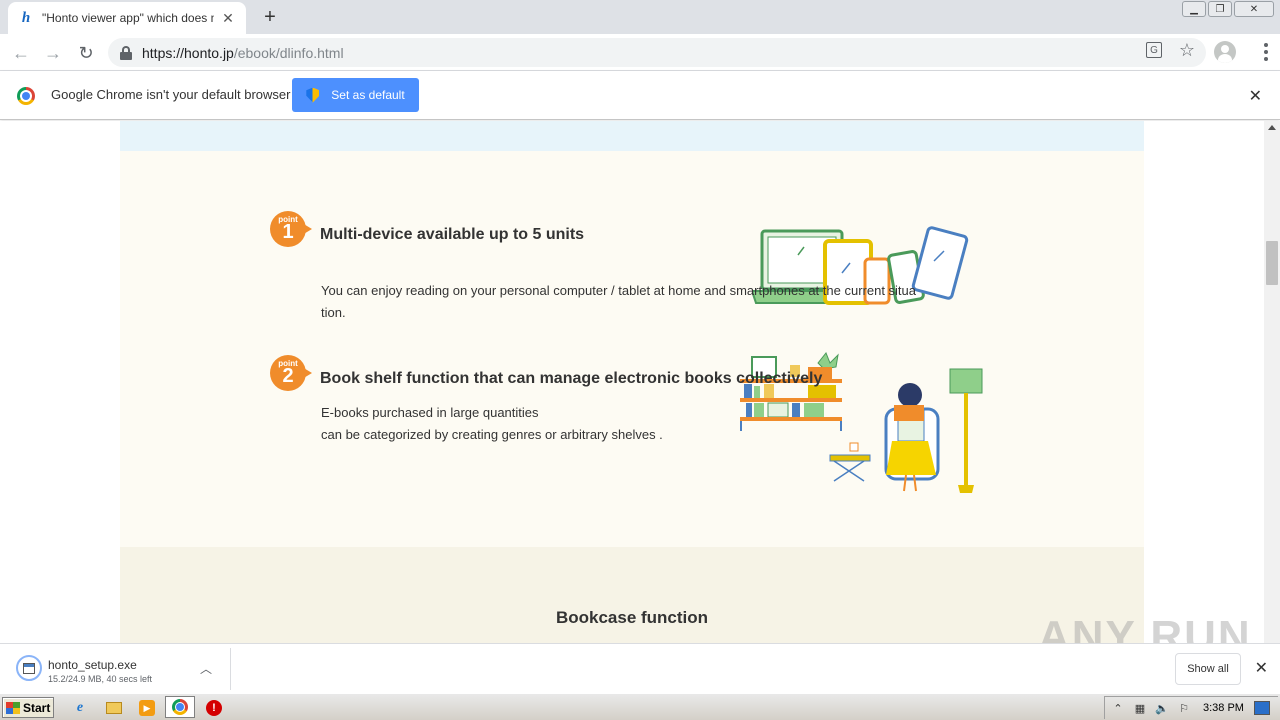 Image resolution: width=1280 pixels, height=720 pixels. Describe the element at coordinates (214, 708) in the screenshot. I see `stop-sign-icon: !` at that location.